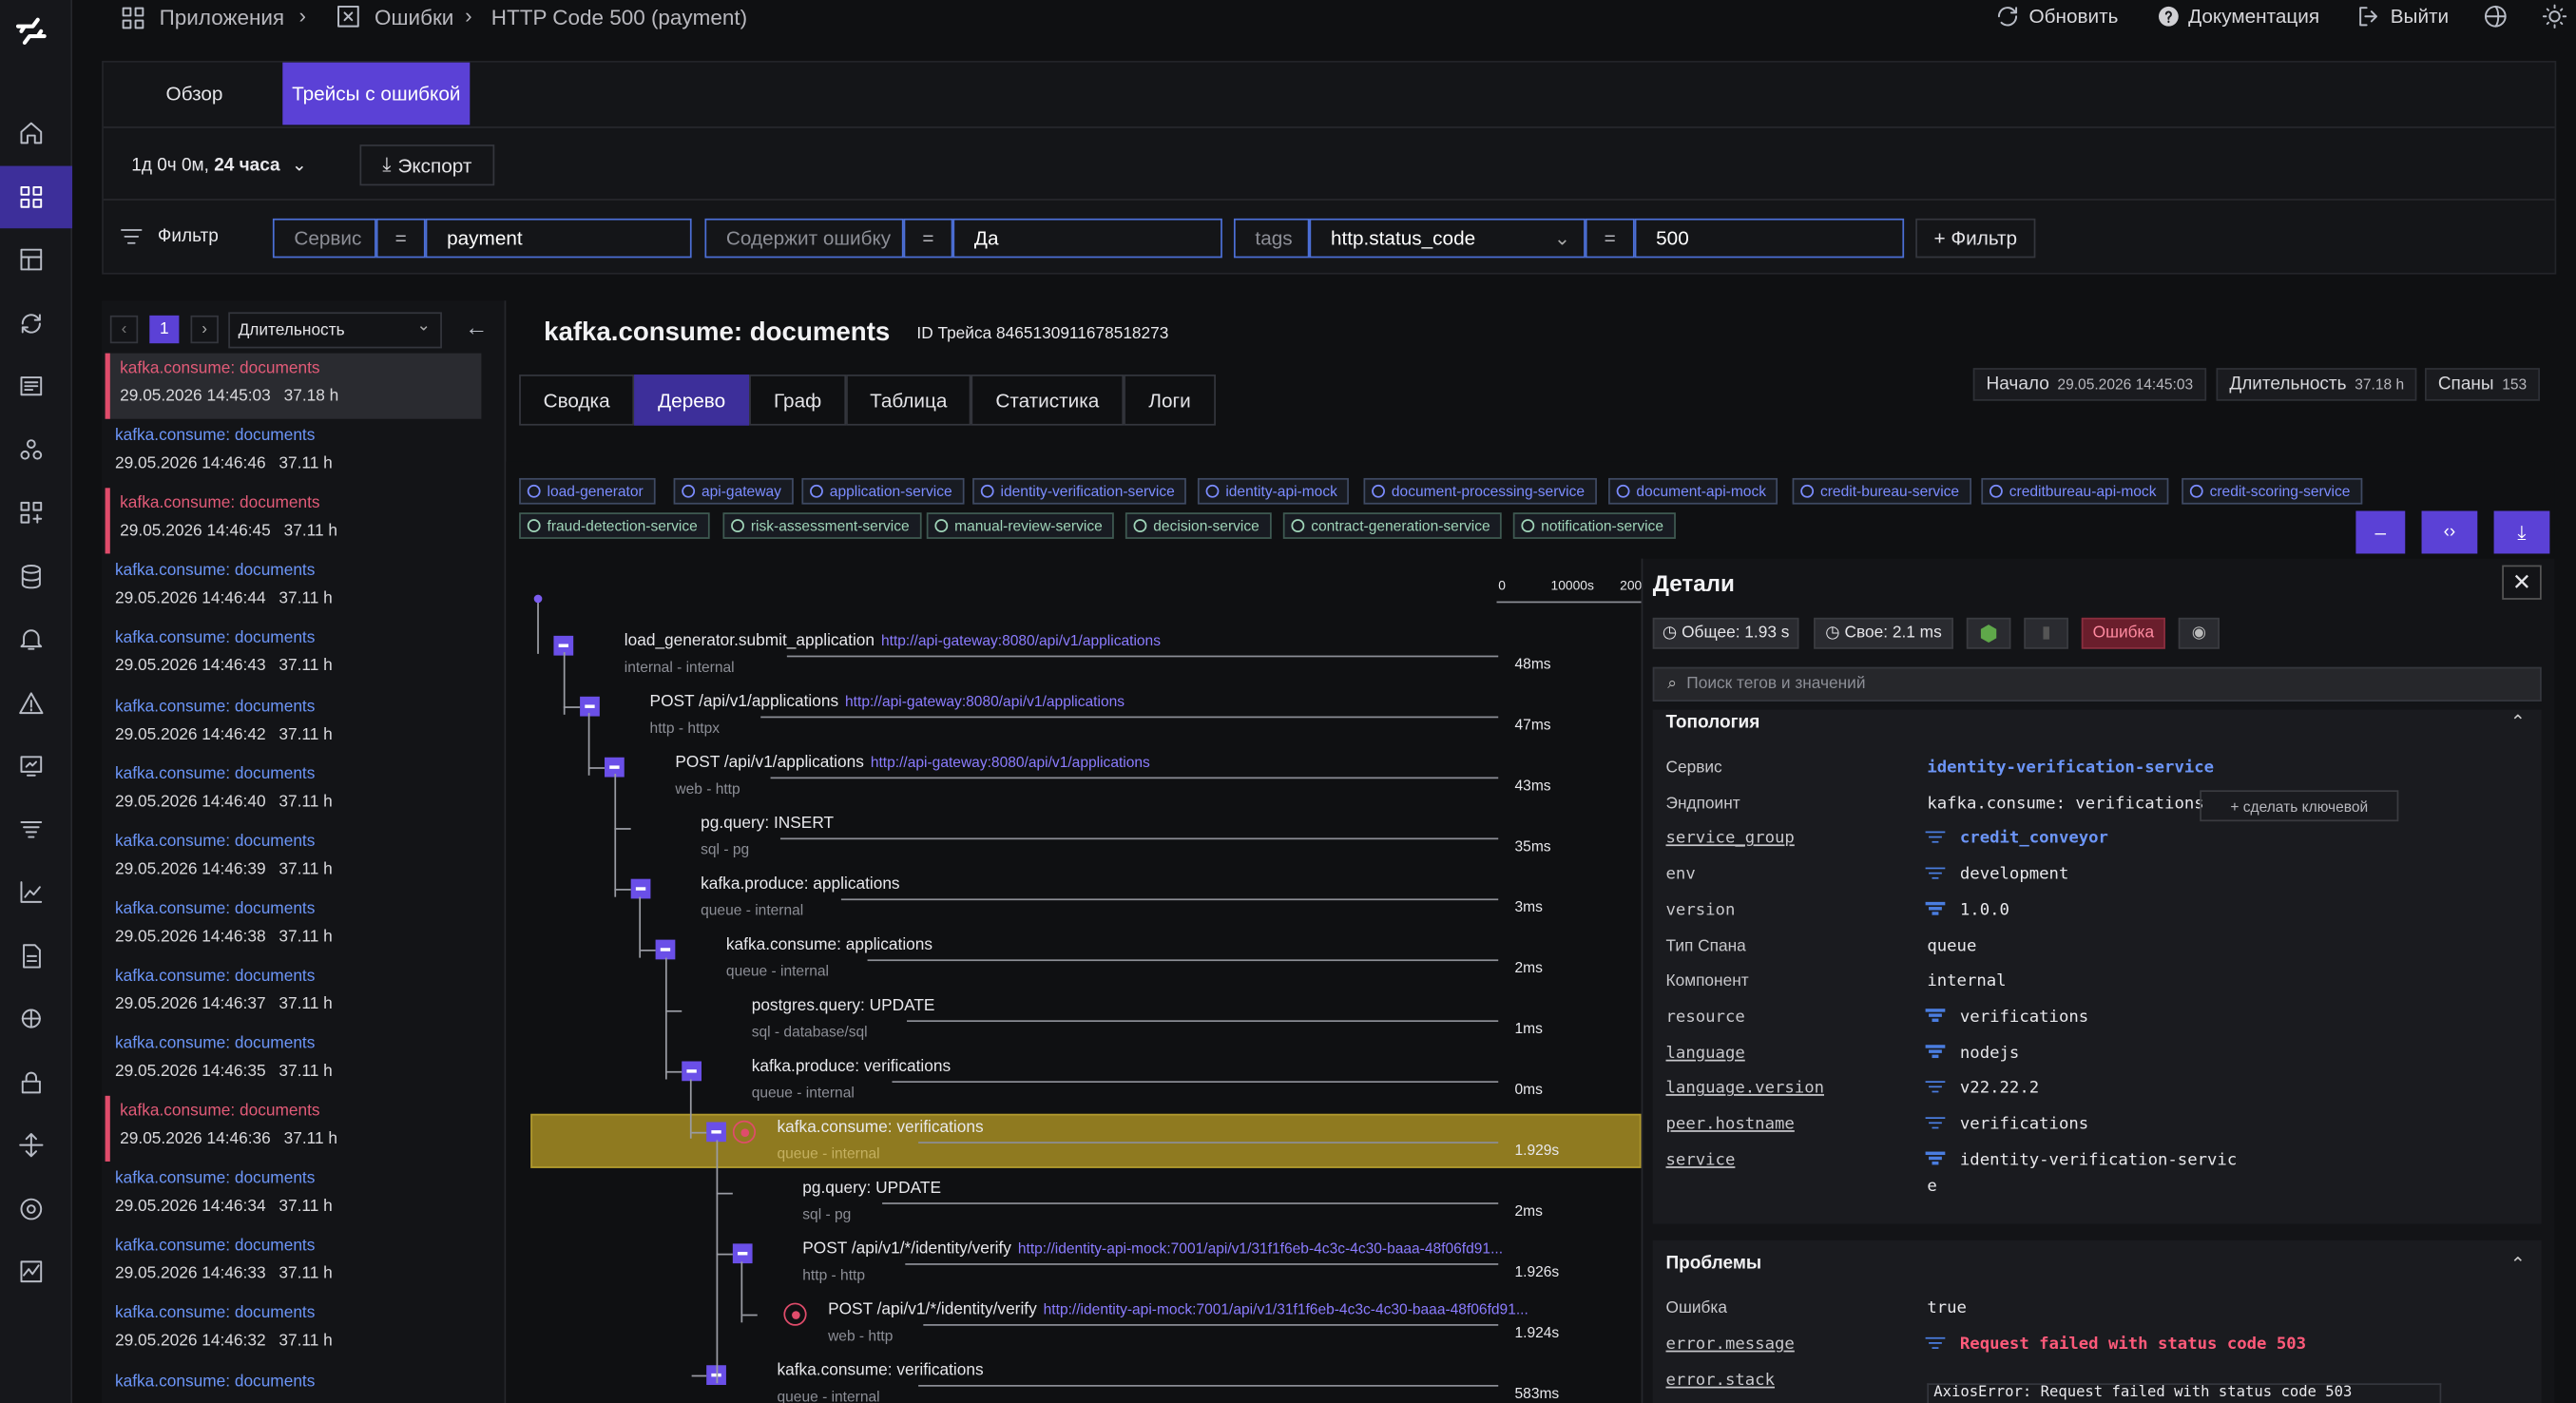 The image size is (2576, 1403). What do you see at coordinates (376, 93) in the screenshot?
I see `tab-error-traces: Трейсы с ошибкой` at bounding box center [376, 93].